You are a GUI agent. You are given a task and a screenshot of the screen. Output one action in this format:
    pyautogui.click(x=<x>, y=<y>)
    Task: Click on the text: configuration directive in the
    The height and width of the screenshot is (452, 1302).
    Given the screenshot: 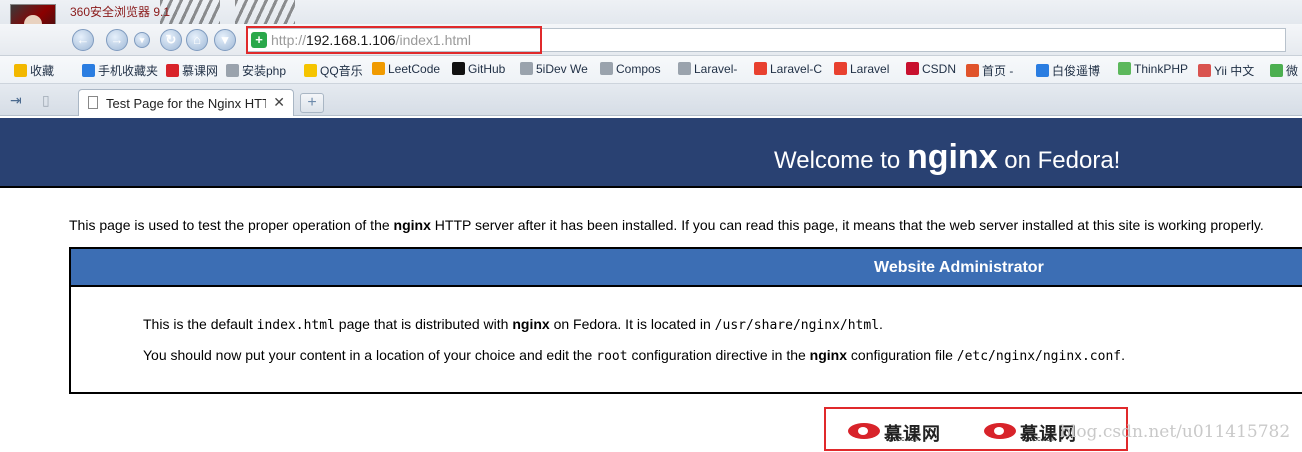 What is the action you would take?
    pyautogui.click(x=718, y=355)
    